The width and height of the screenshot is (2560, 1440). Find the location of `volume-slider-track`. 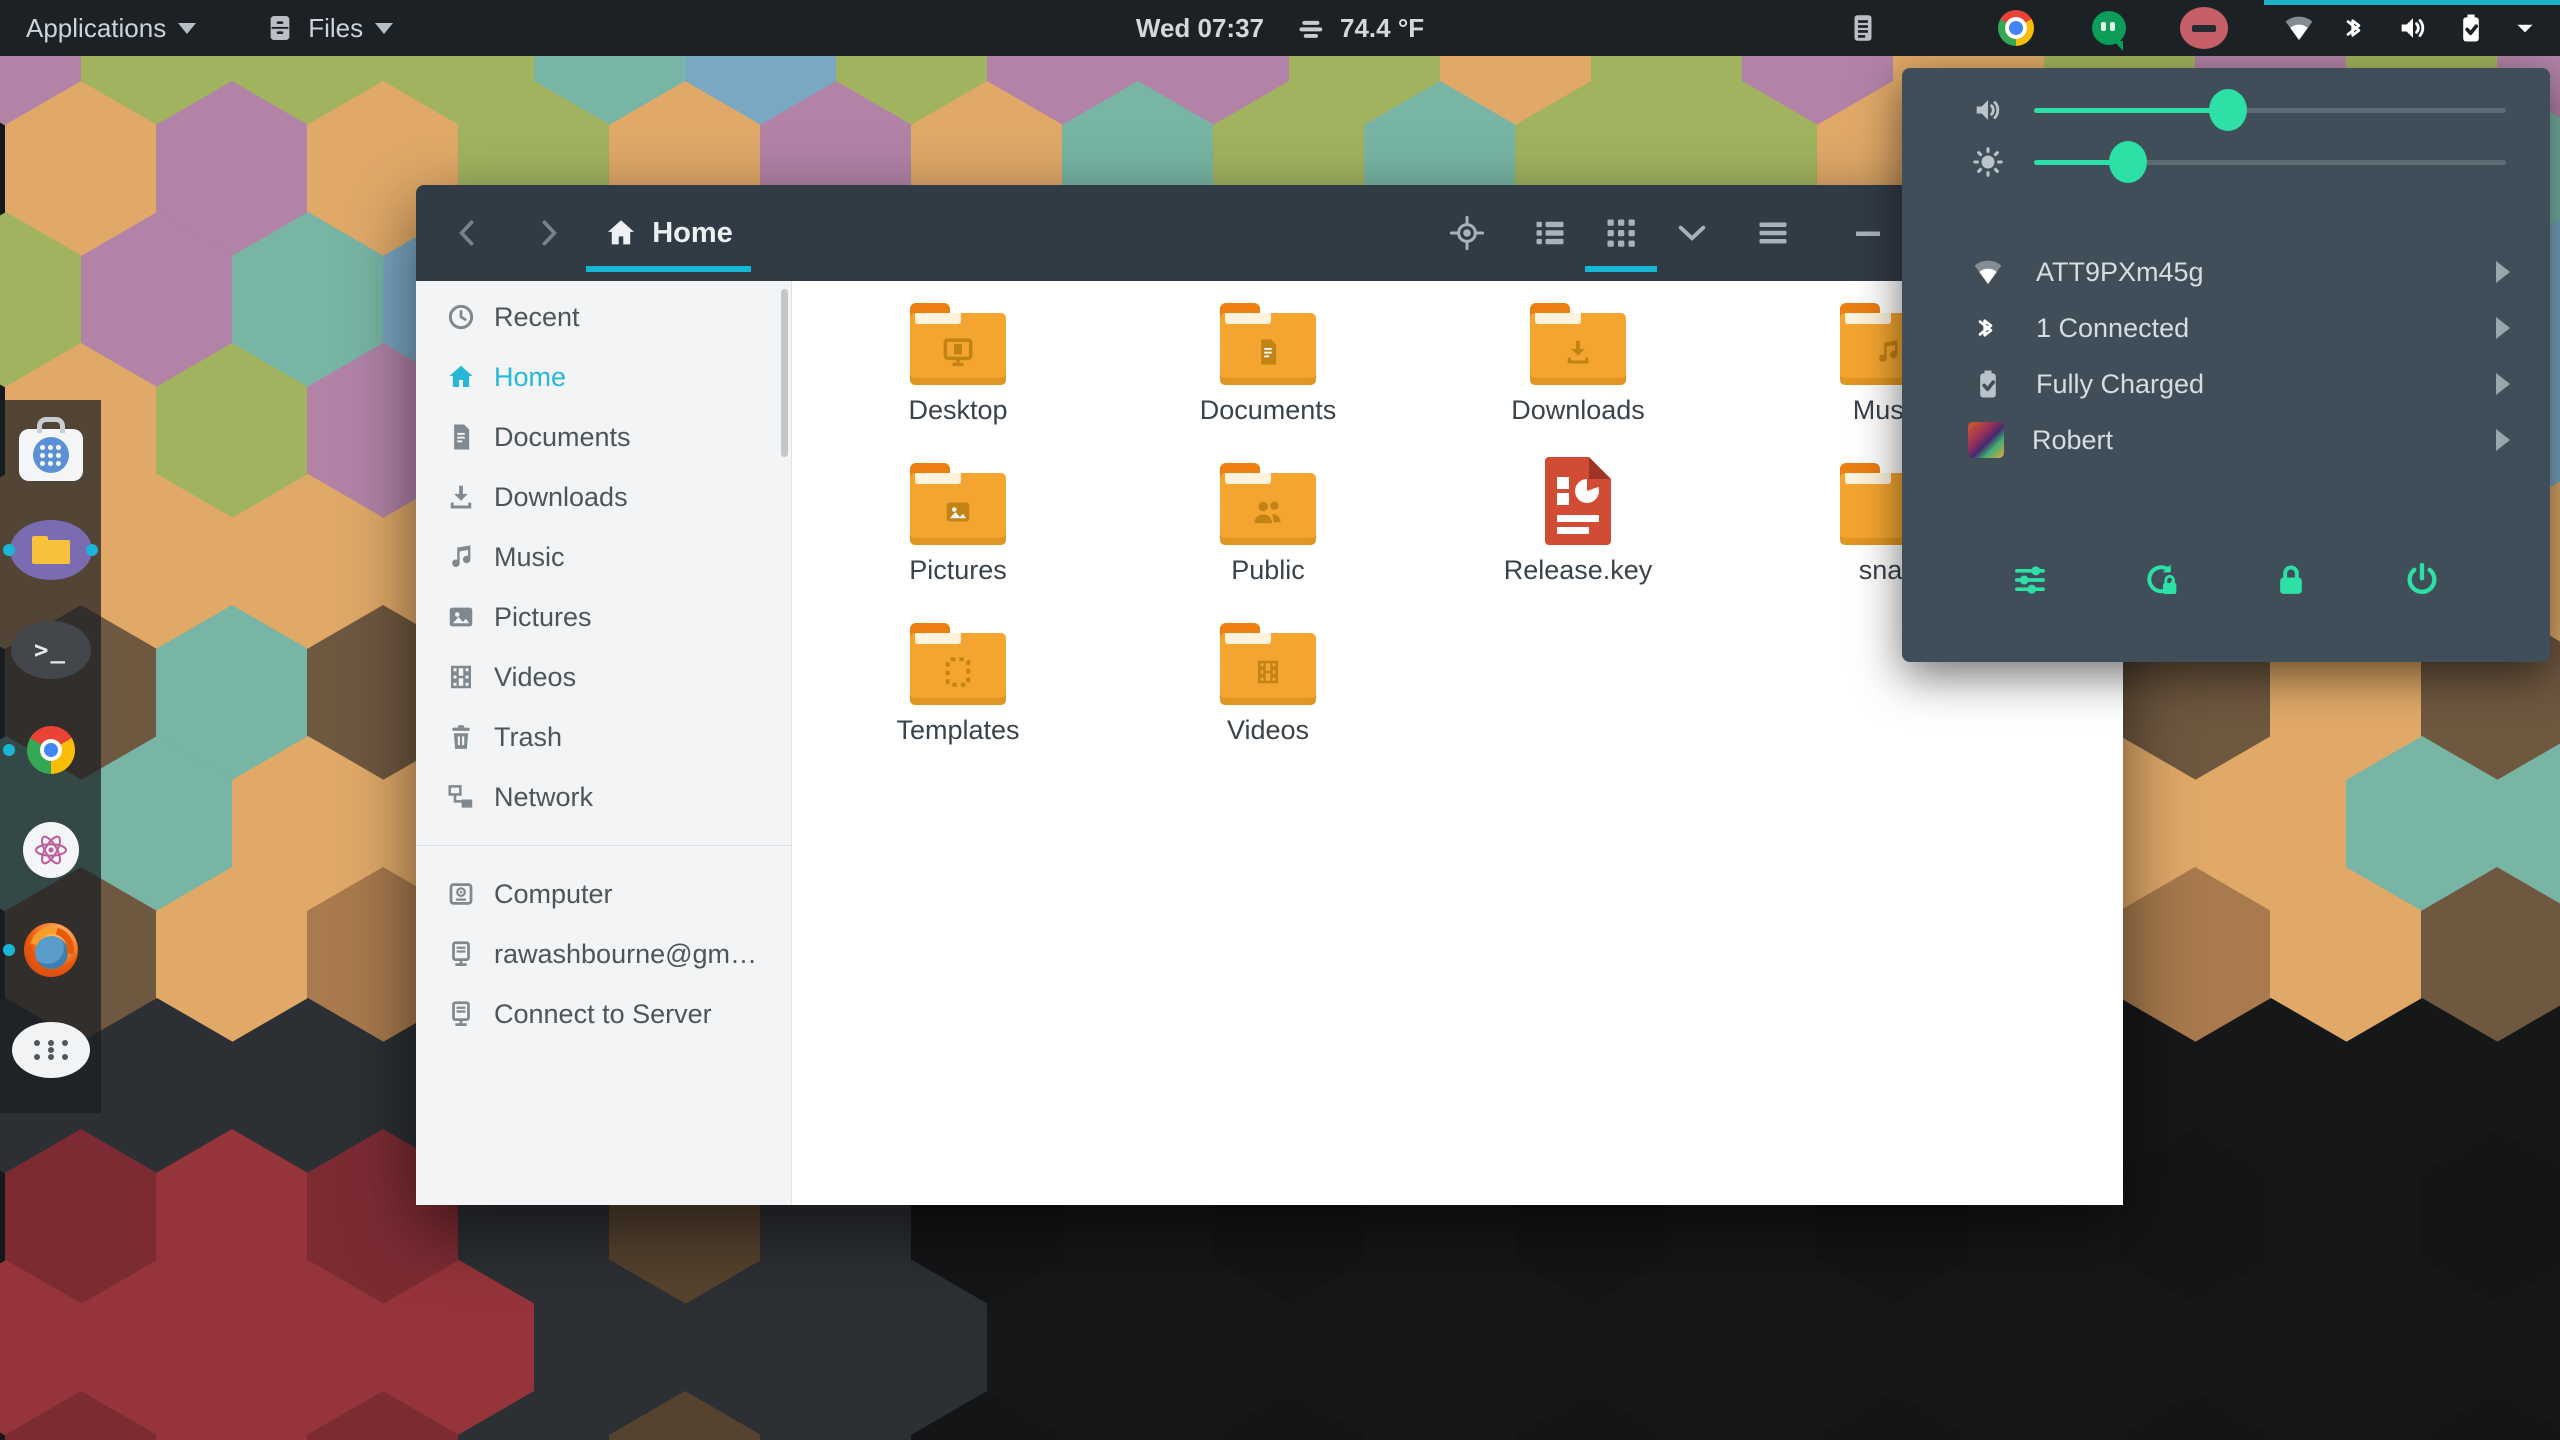

volume-slider-track is located at coordinates (2270, 110).